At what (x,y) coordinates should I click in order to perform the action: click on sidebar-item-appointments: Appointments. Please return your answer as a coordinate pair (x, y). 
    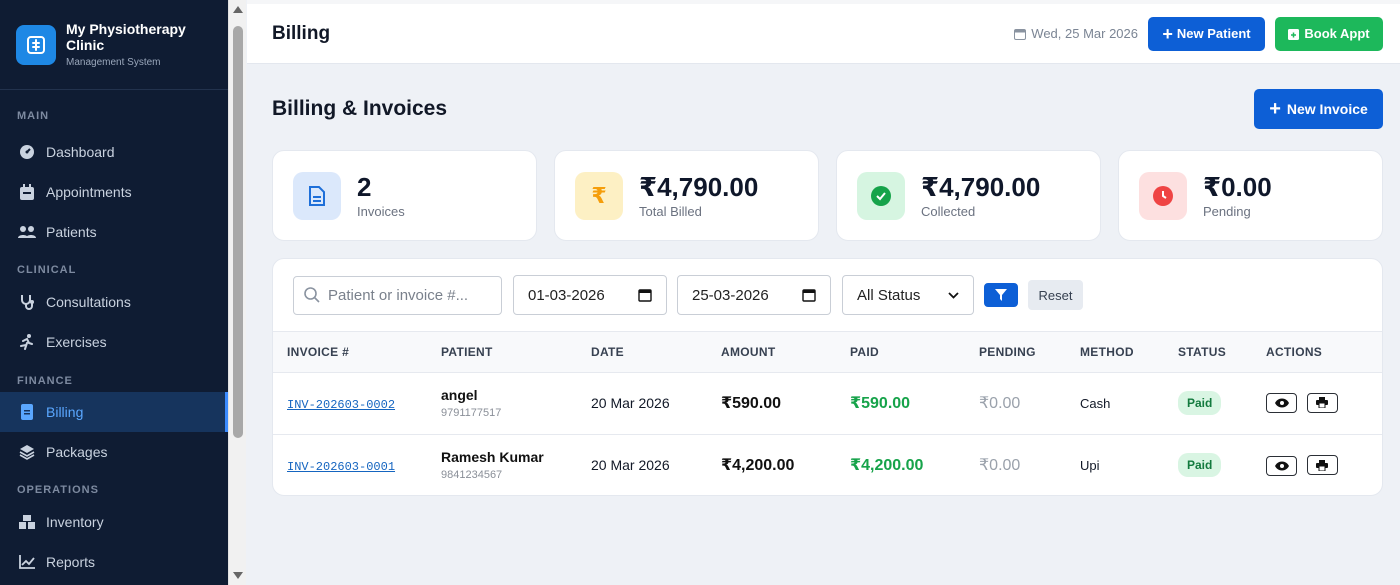
    Looking at the image, I should click on (114, 192).